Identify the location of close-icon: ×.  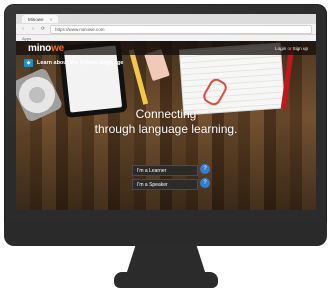
(51, 19).